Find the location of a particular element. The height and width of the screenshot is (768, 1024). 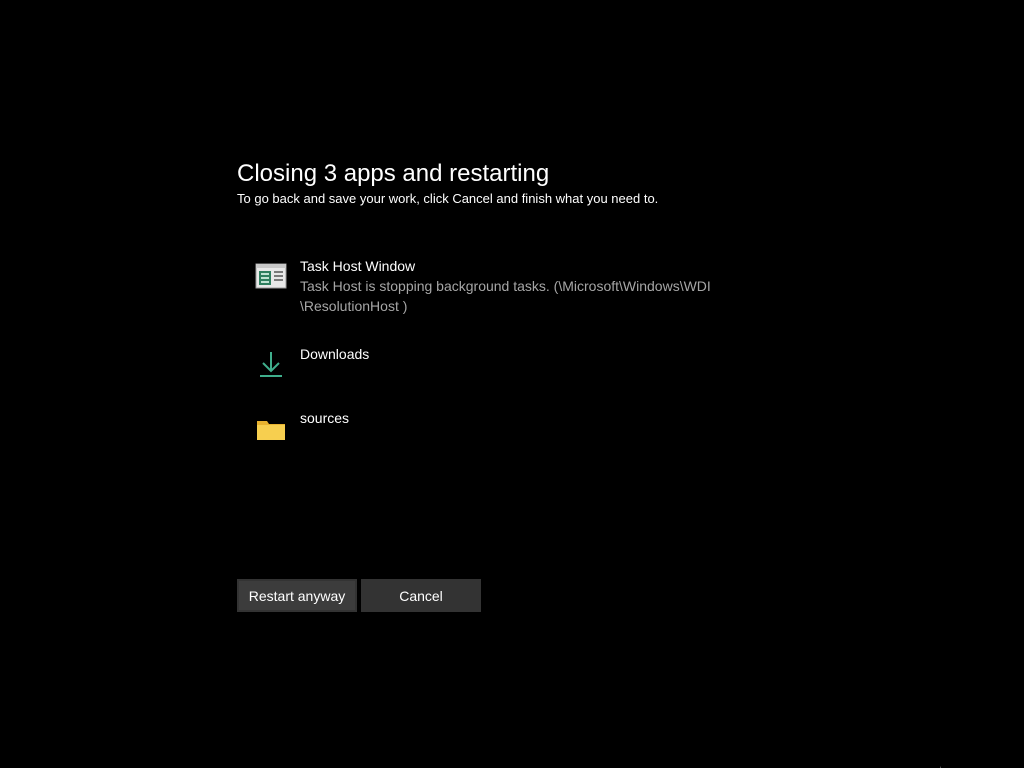

task-host-window-icon is located at coordinates (271, 276).